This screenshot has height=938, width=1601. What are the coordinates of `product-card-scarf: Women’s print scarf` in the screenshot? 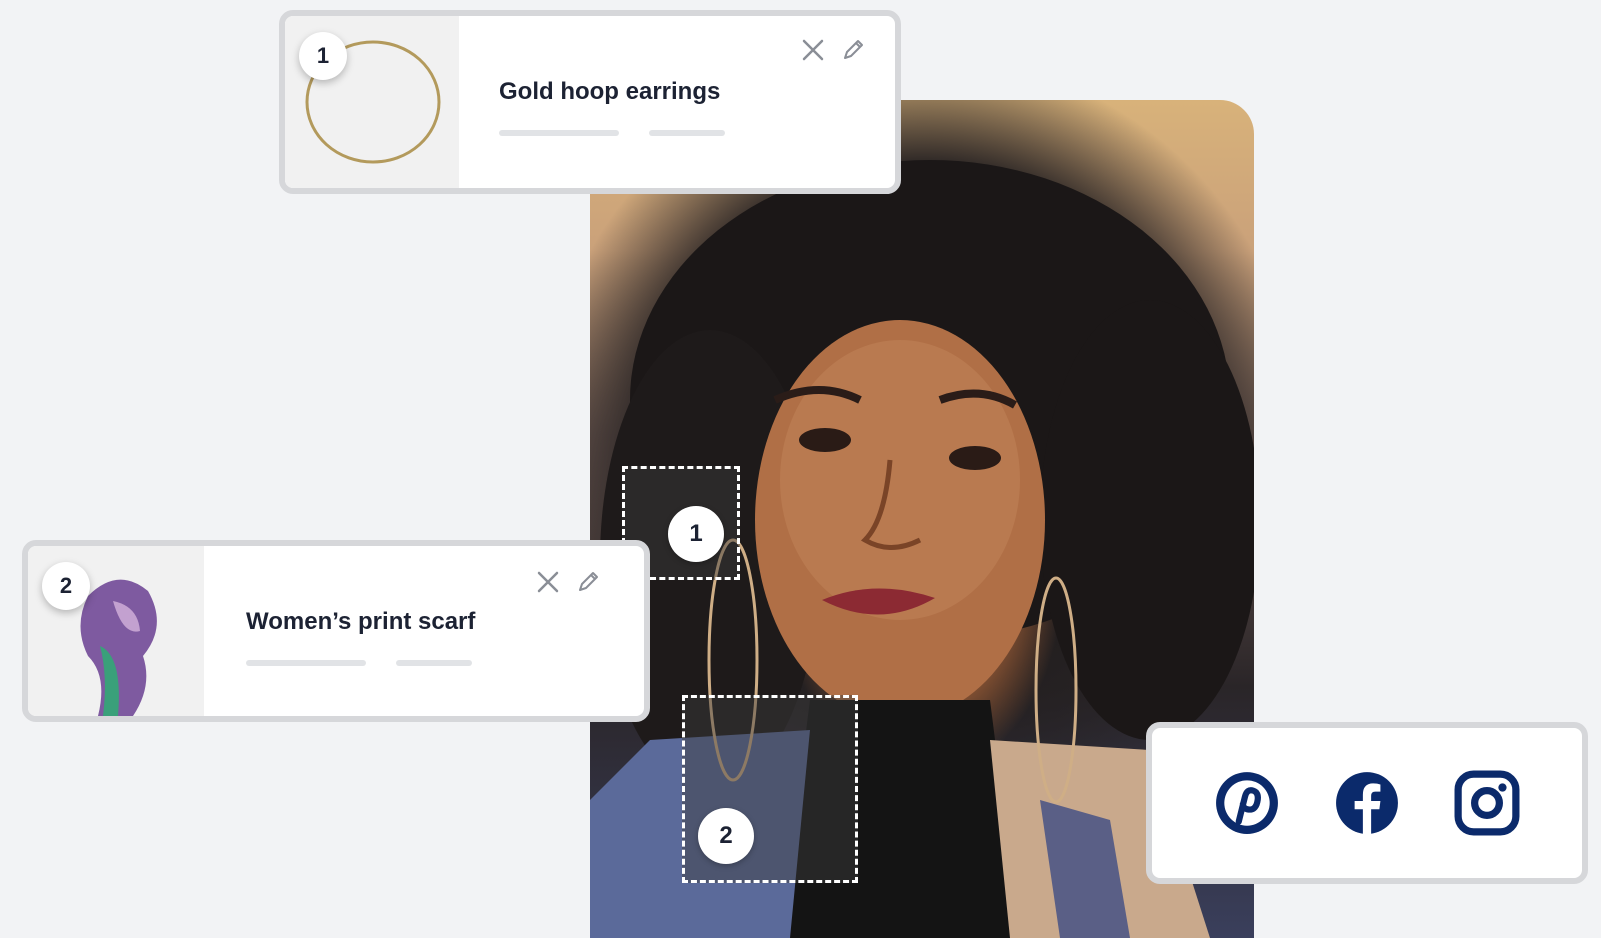 It's located at (336, 631).